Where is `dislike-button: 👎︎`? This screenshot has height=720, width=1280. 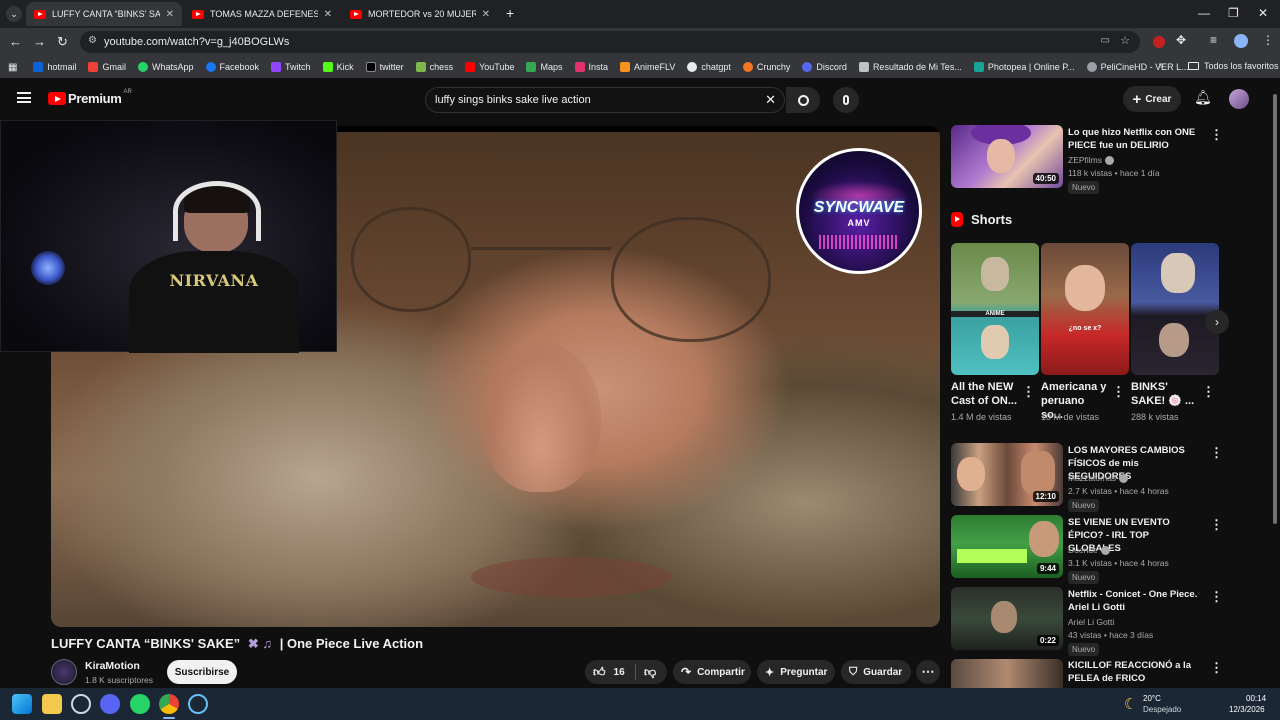 dislike-button: 👎︎ is located at coordinates (646, 672).